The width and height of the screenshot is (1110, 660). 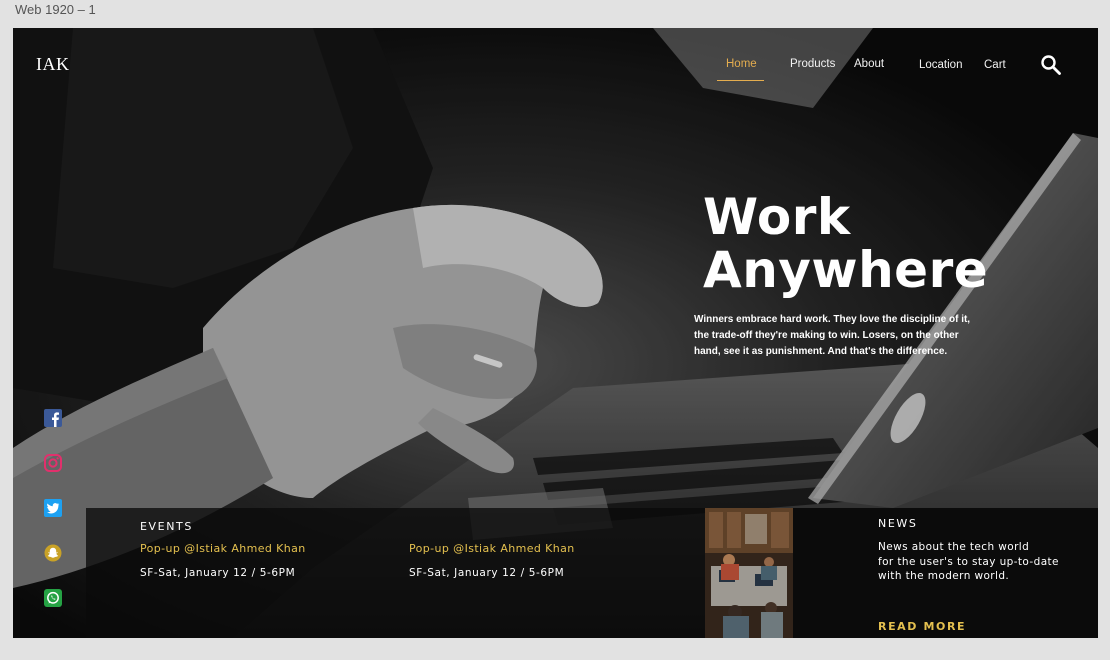 What do you see at coordinates (940, 65) in the screenshot?
I see `nav-location: Location` at bounding box center [940, 65].